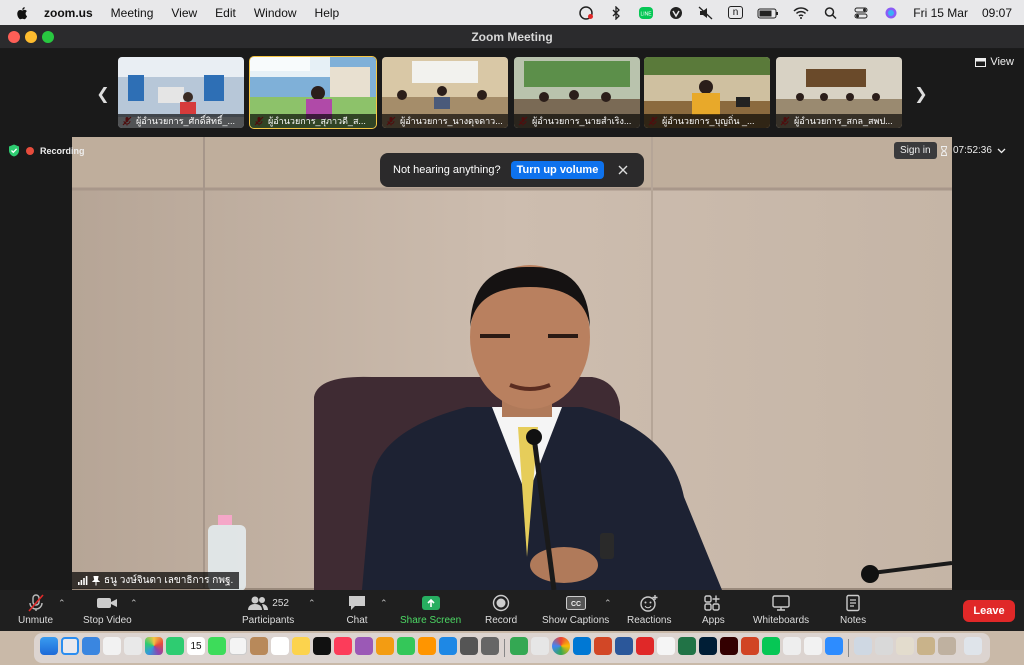  What do you see at coordinates (973, 150) in the screenshot?
I see `meeting-timer: 07:52:36` at bounding box center [973, 150].